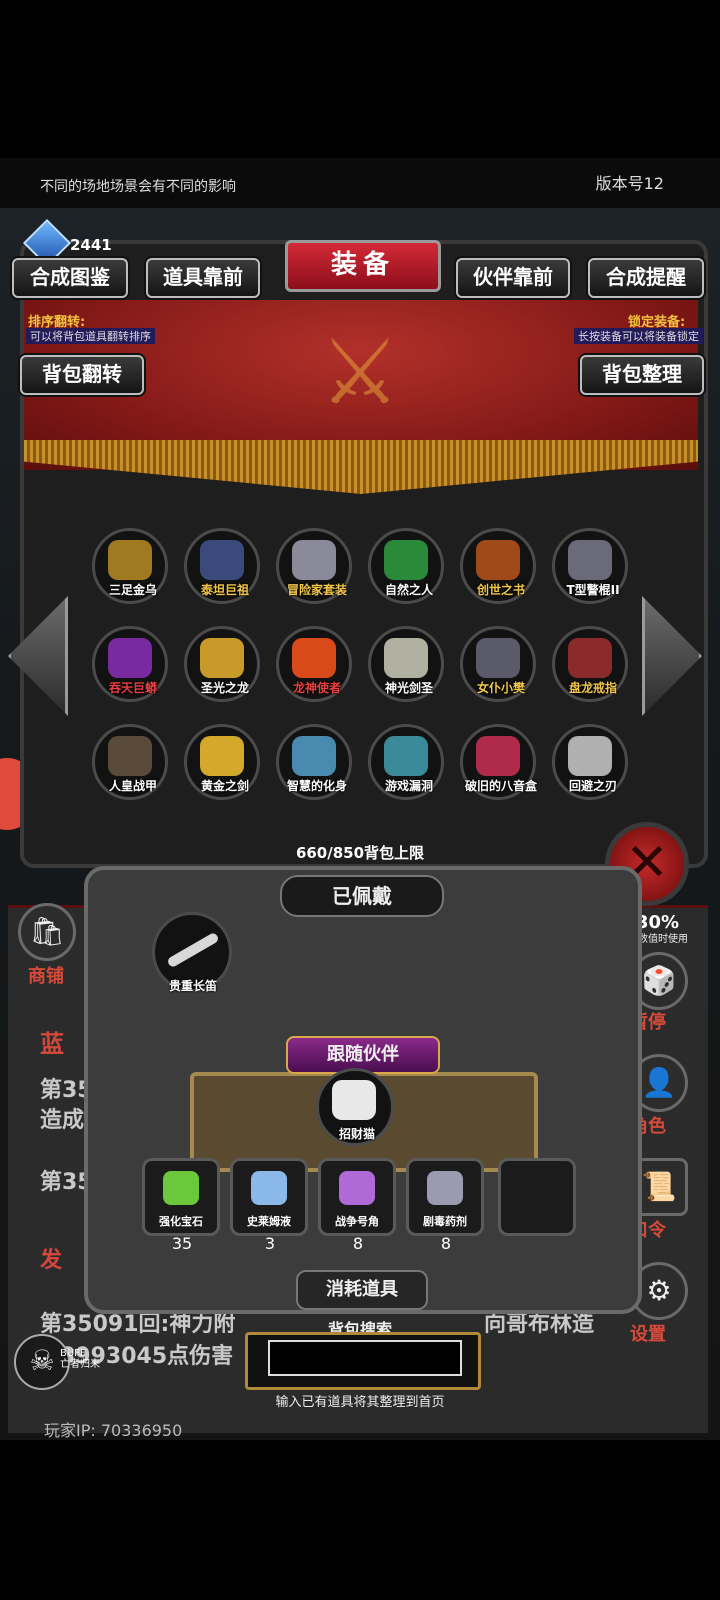 This screenshot has width=720, height=1600. I want to click on item-name: 自然之人, so click(408, 590).